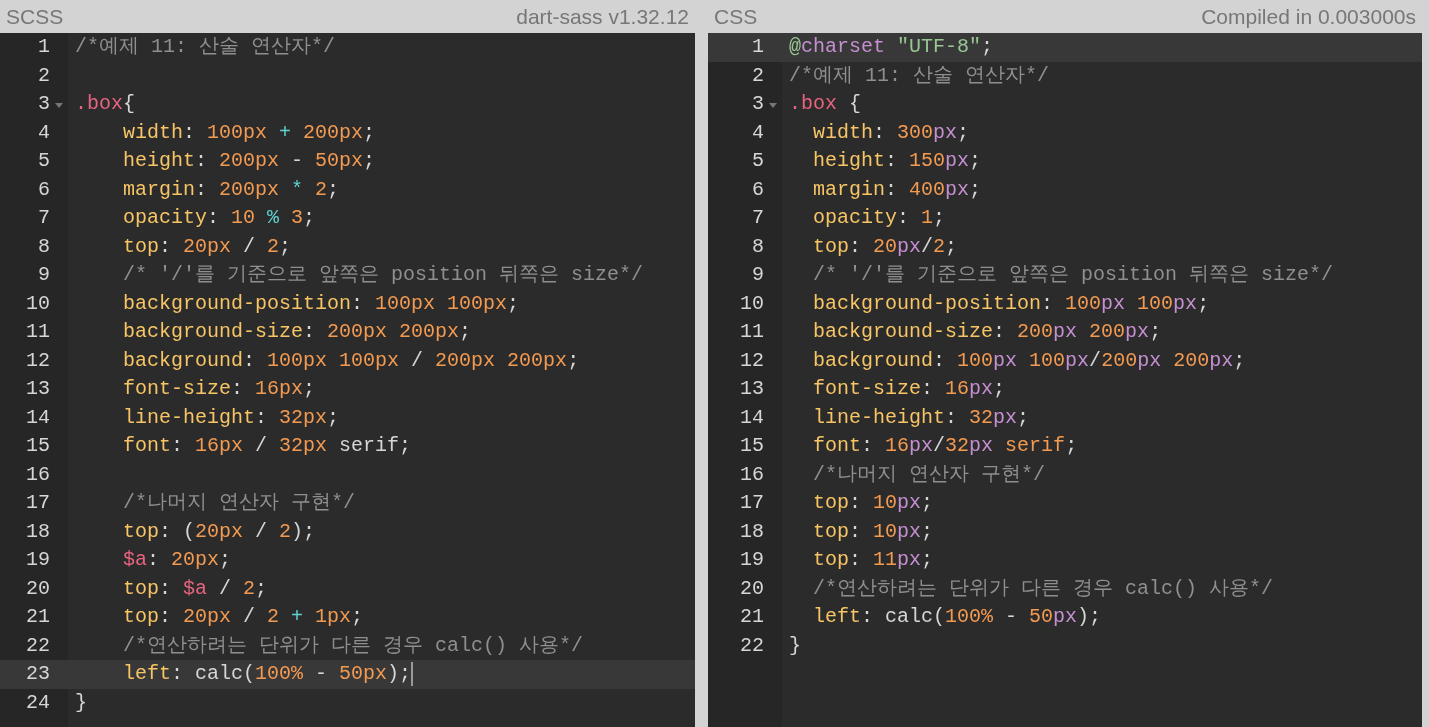 The height and width of the screenshot is (727, 1429). What do you see at coordinates (1029, 360) in the screenshot?
I see `code-line: background: 100px 100px/200px 200px;` at bounding box center [1029, 360].